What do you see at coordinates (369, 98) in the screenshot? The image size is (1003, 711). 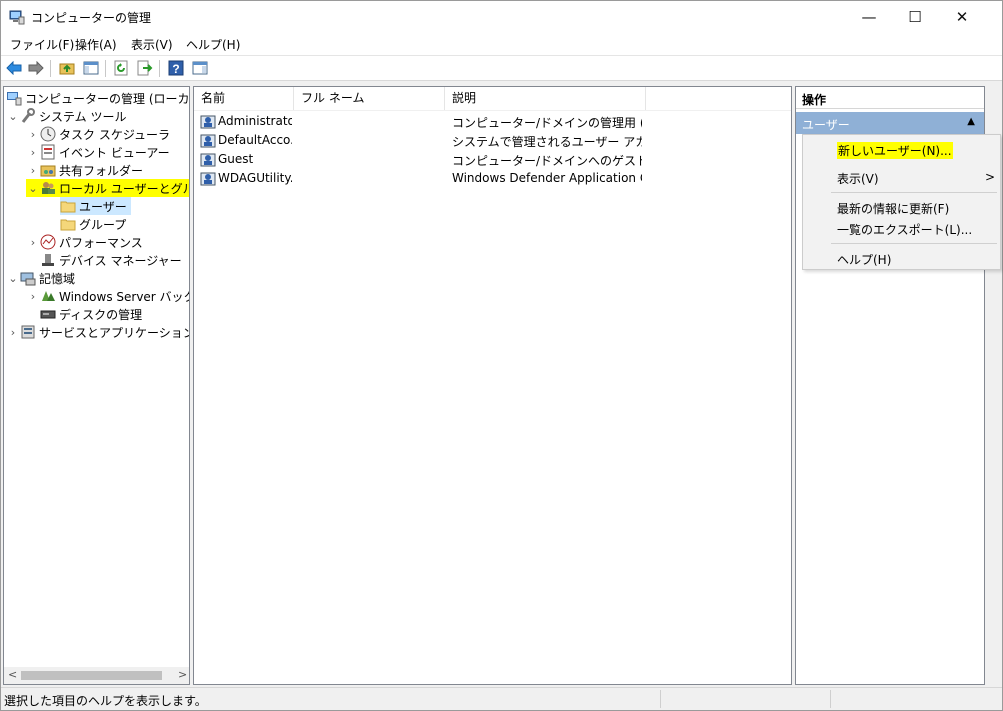 I see `column-header-full-name: フル ネーム` at bounding box center [369, 98].